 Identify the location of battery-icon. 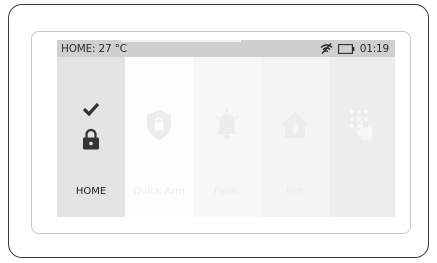
(346, 48).